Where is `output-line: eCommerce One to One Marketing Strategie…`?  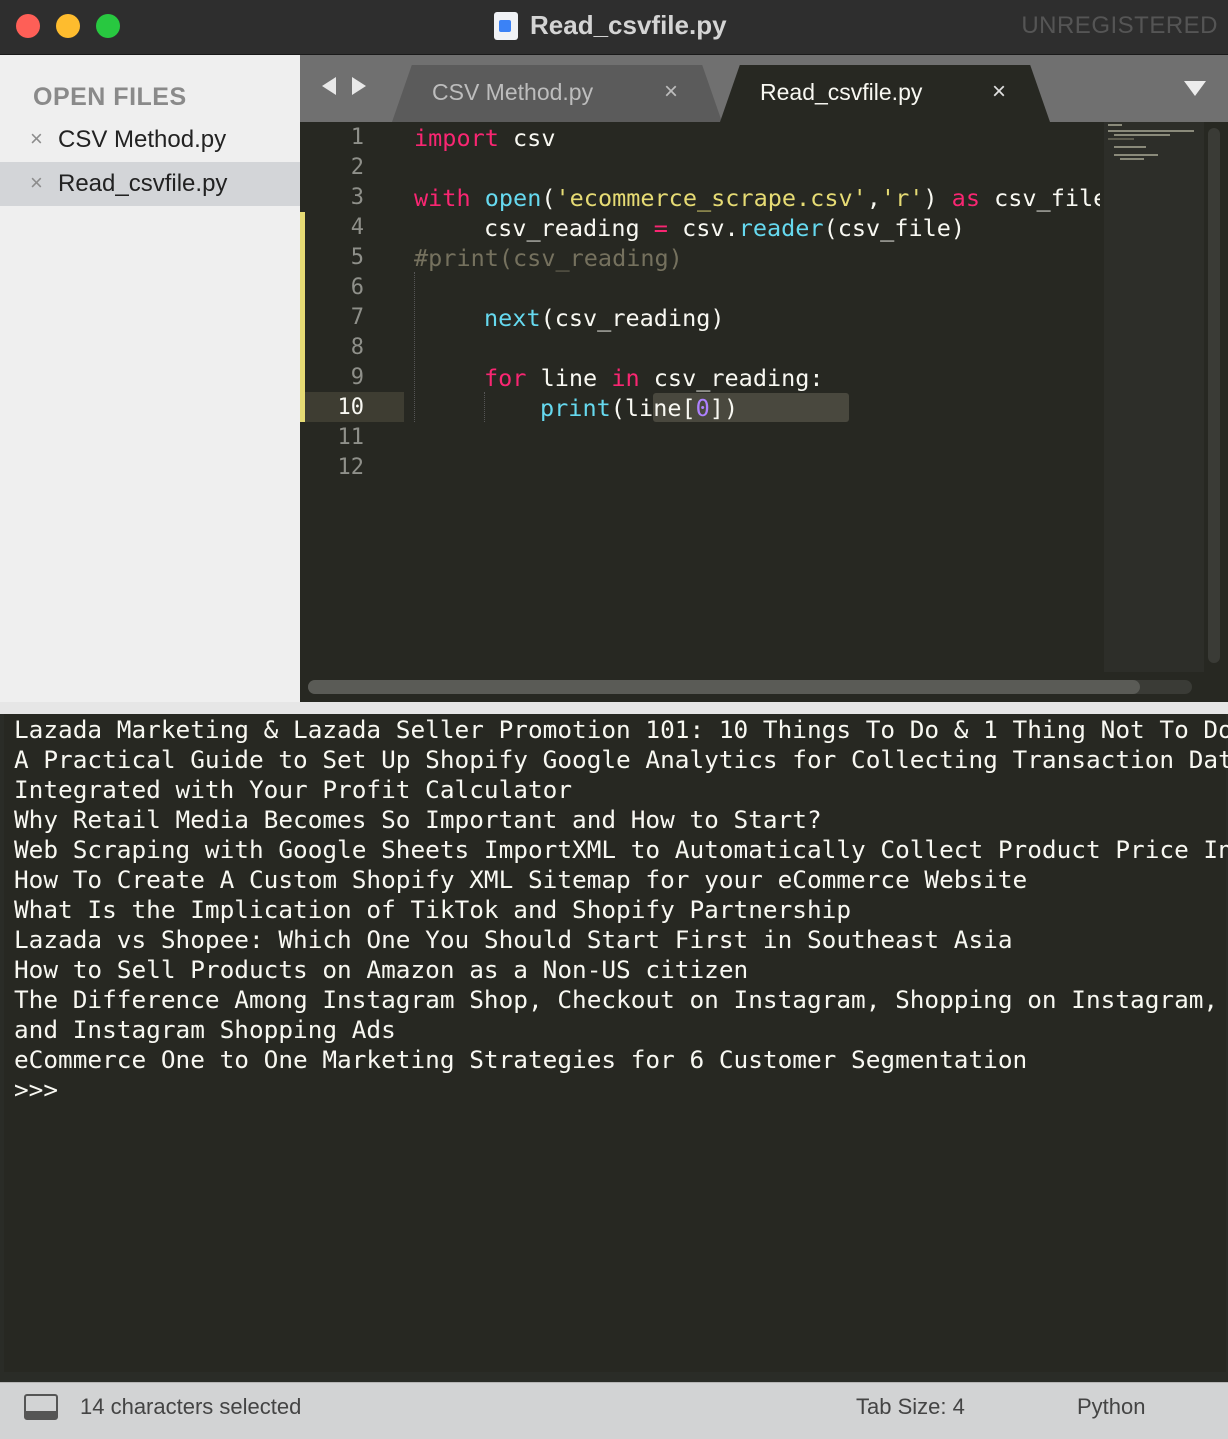
output-line: eCommerce One to One Marketing Strategie… is located at coordinates (521, 1059).